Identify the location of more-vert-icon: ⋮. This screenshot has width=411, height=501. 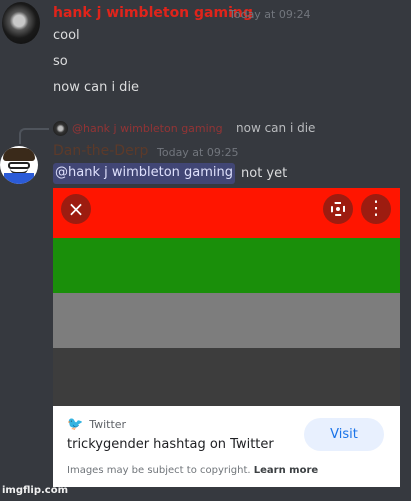
(376, 208).